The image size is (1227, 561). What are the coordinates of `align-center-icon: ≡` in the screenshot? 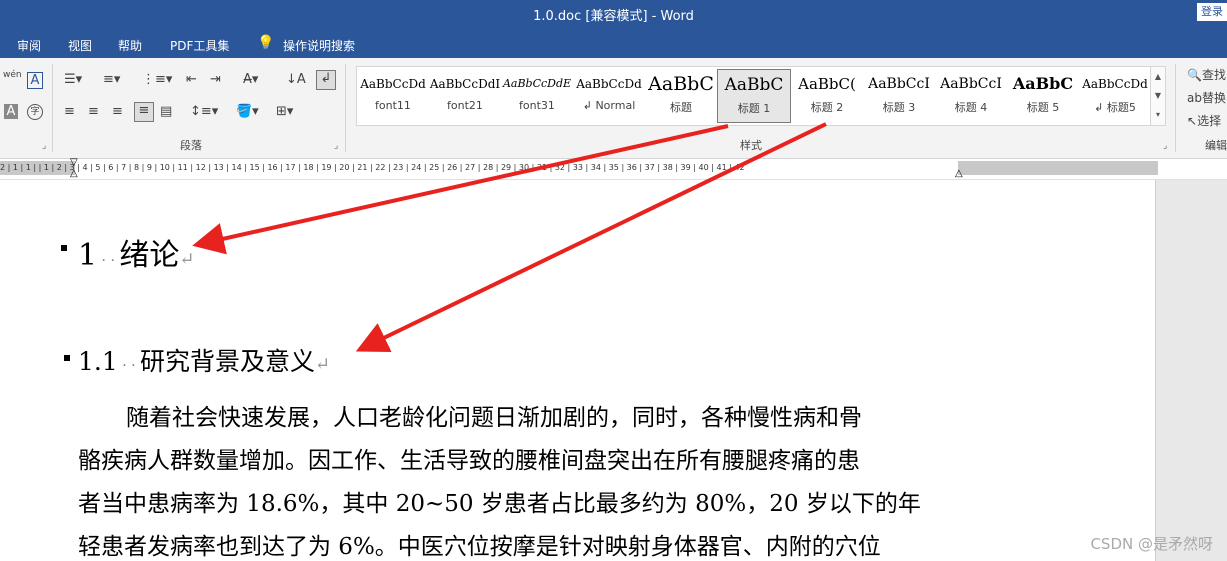 It's located at (93, 111).